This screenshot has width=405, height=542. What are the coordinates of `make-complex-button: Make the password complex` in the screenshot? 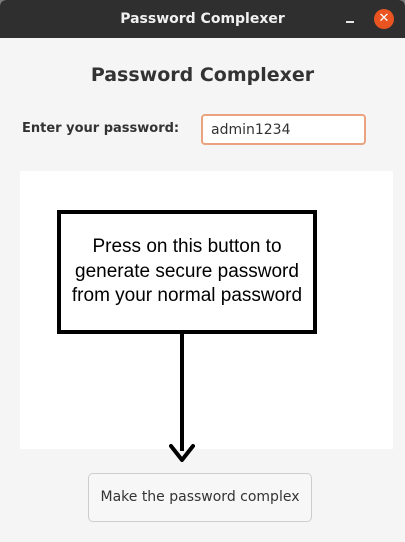 It's located at (200, 497).